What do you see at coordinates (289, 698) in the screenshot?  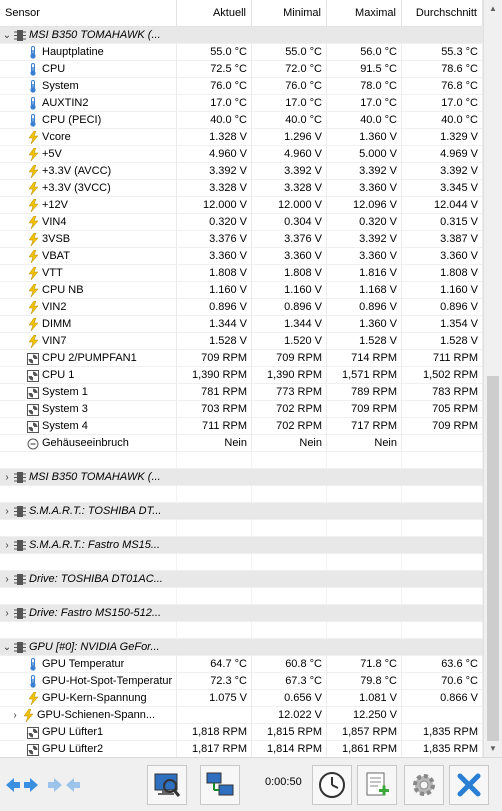 I see `value-min: 0.656 V` at bounding box center [289, 698].